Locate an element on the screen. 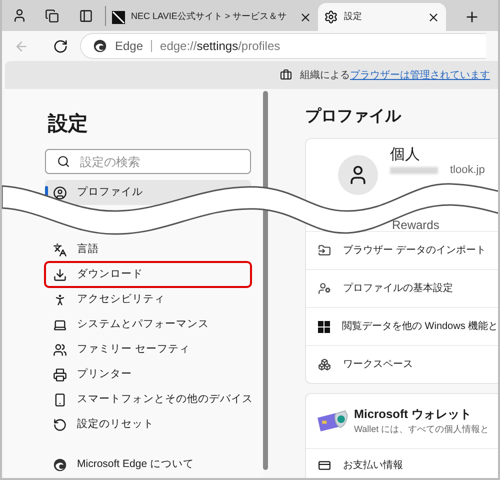 Image resolution: width=500 pixels, height=480 pixels. settings-row: ワークスペース is located at coordinates (402, 364).